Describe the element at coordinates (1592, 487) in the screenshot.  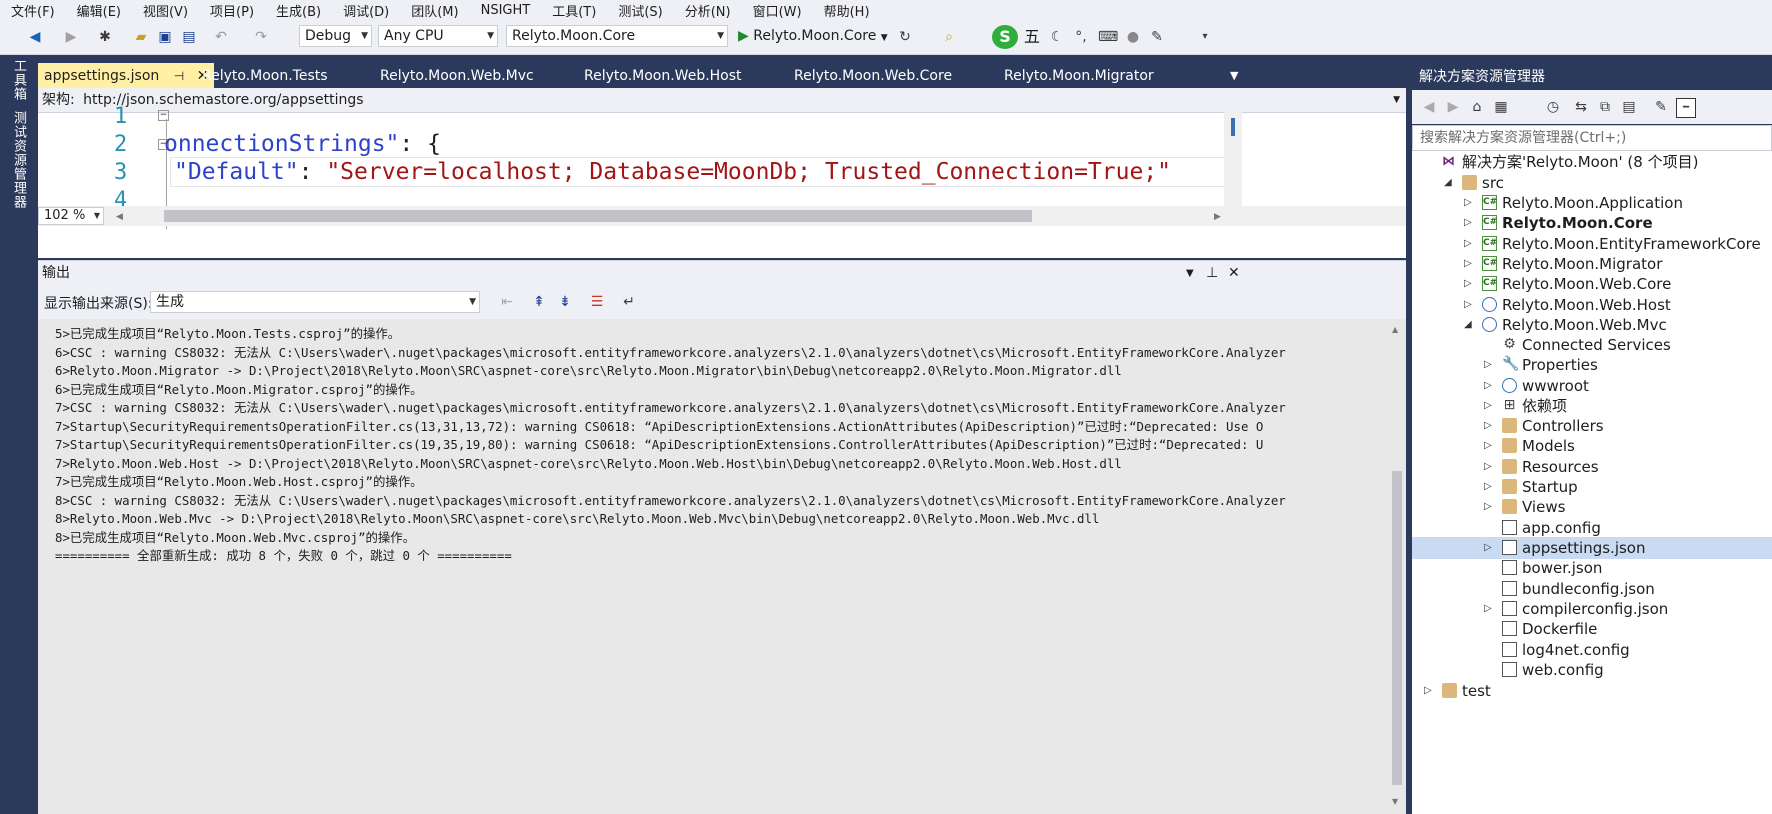
I see `tree-item: ▷ Startup` at that location.